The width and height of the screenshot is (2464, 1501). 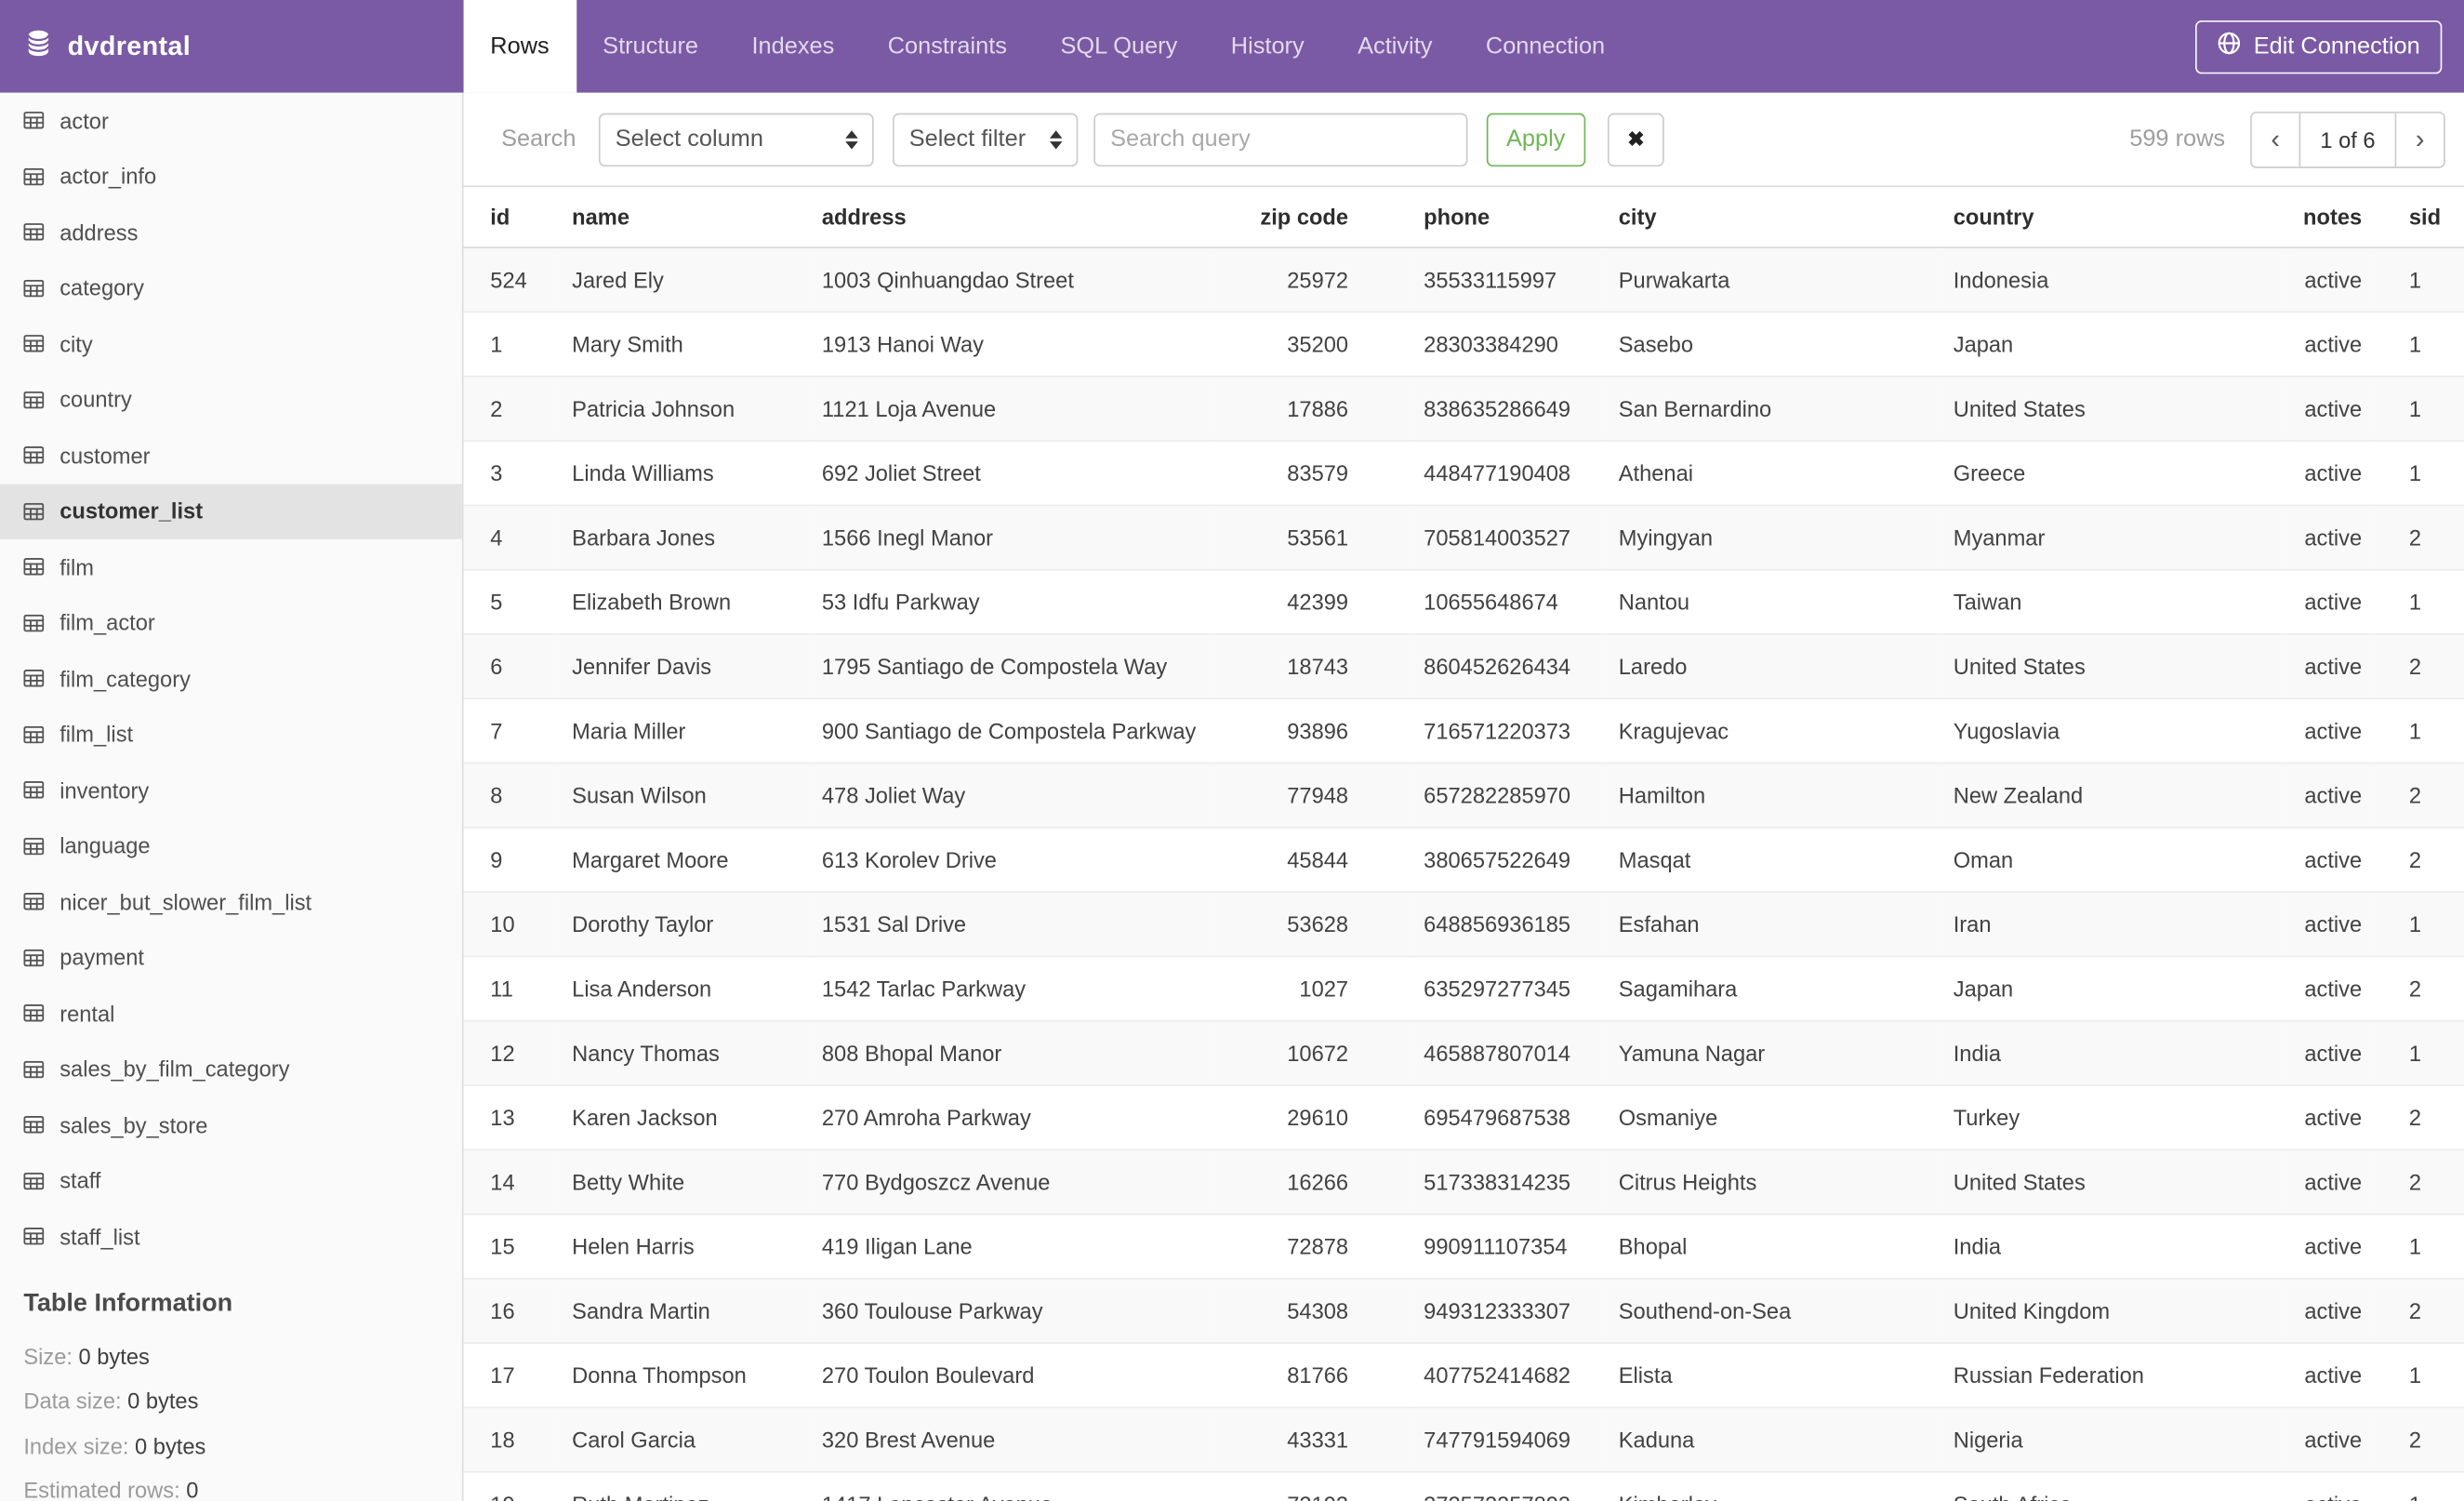 What do you see at coordinates (1280, 139) in the screenshot?
I see `search-query-input` at bounding box center [1280, 139].